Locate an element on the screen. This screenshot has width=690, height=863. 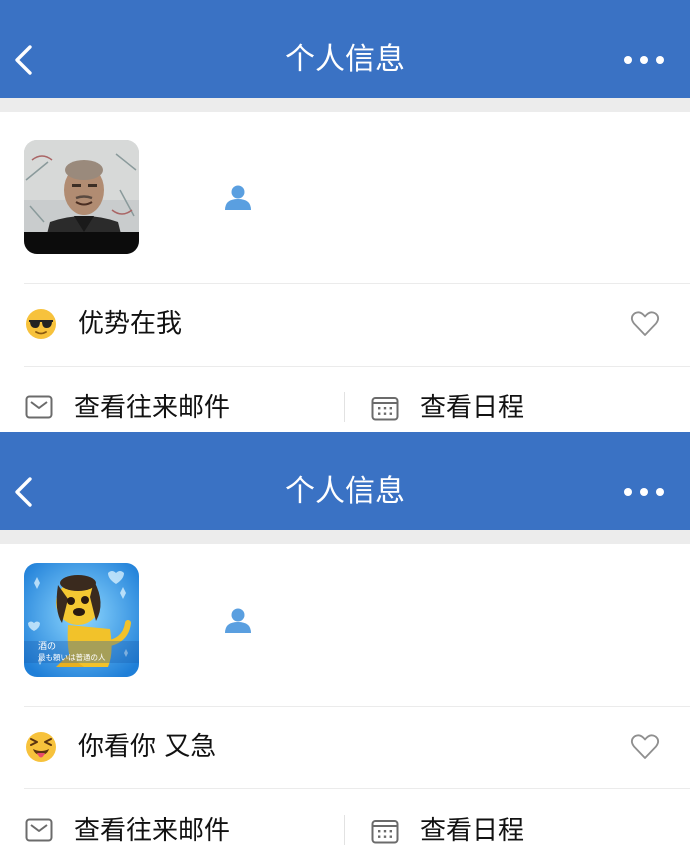
squinting-tongue-emoji is located at coordinates (41, 747).